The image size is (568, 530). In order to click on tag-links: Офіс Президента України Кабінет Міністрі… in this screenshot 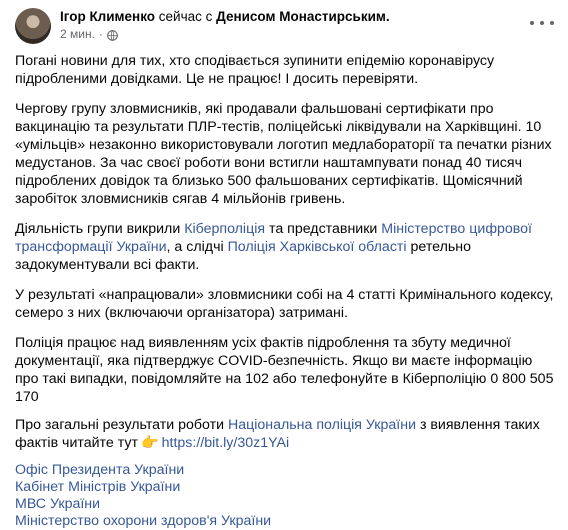, I will do `click(285, 496)`.